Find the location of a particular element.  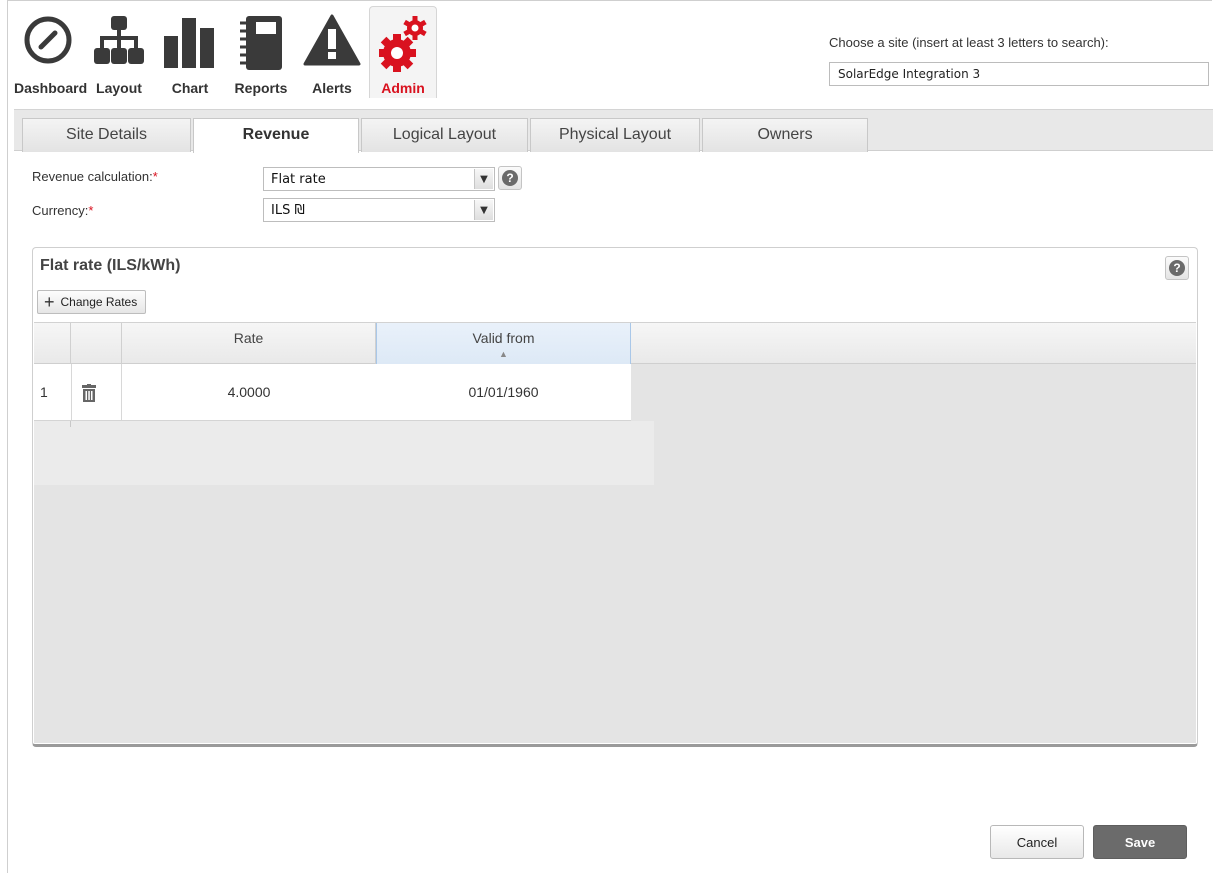

bar-chart-icon is located at coordinates (189, 43).